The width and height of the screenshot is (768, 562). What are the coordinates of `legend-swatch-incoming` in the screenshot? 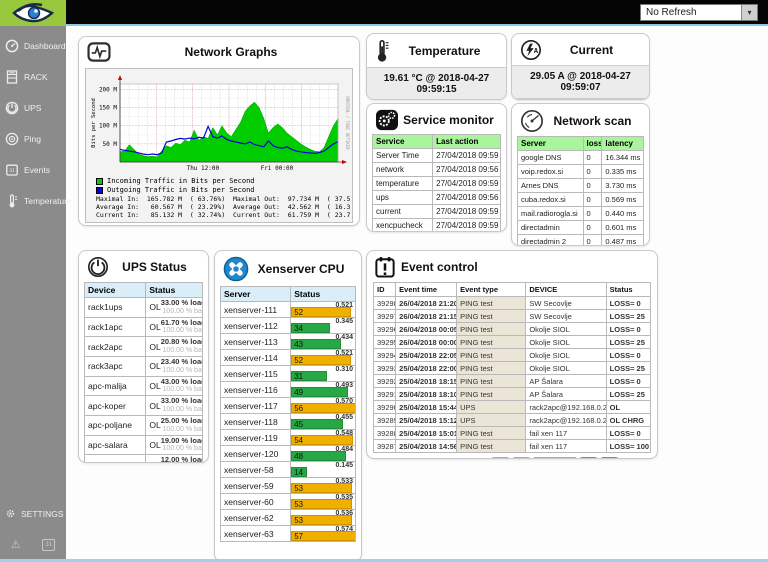 It's located at (99, 181).